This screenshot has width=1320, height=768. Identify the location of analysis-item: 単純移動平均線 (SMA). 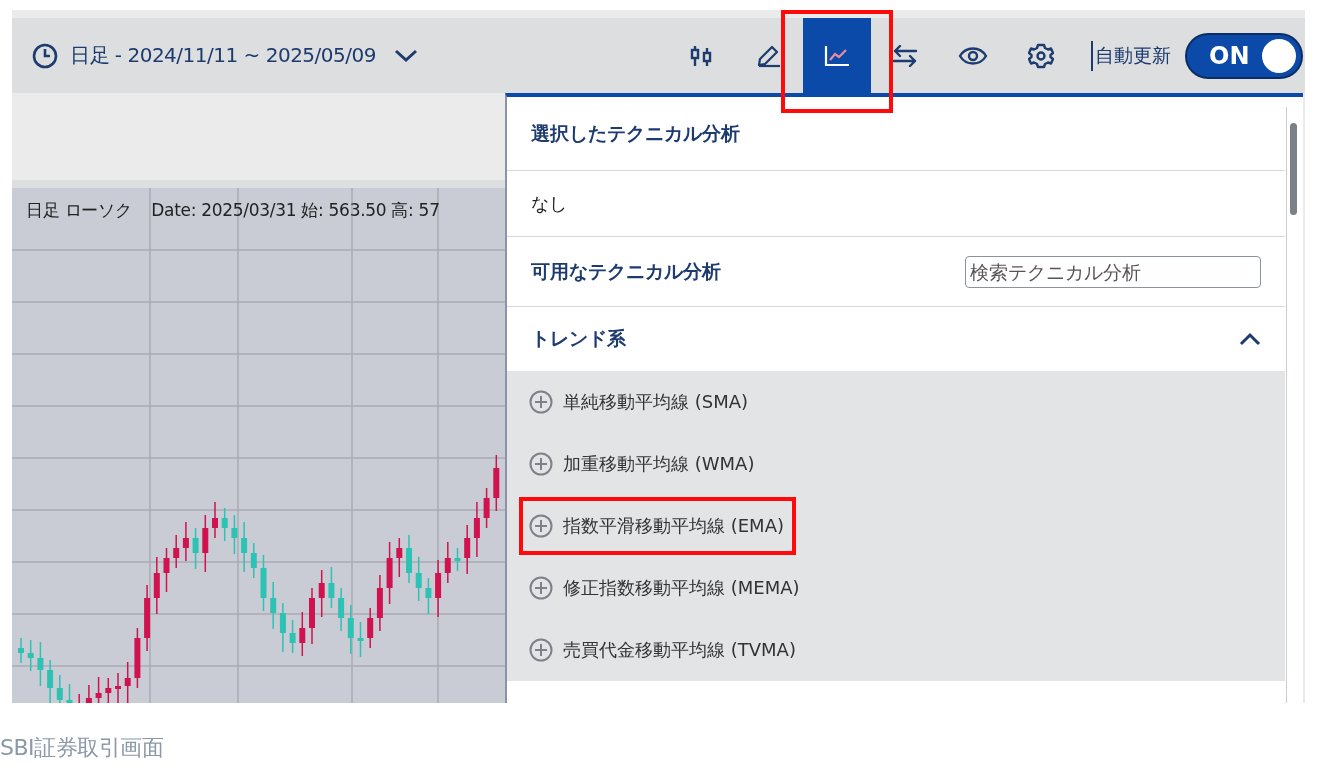
(639, 402).